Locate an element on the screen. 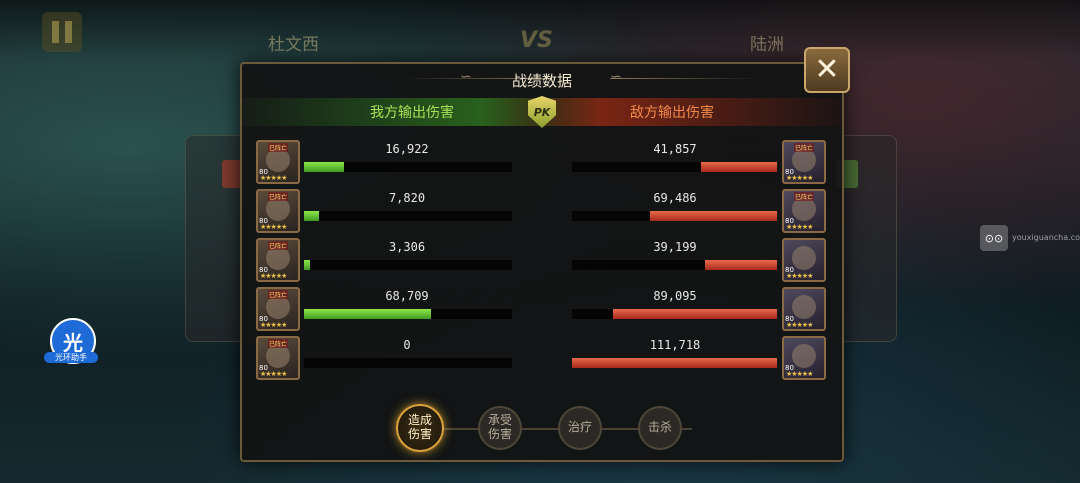 The width and height of the screenshot is (1080, 483). ally-damage-value: 68,709 is located at coordinates (407, 296).